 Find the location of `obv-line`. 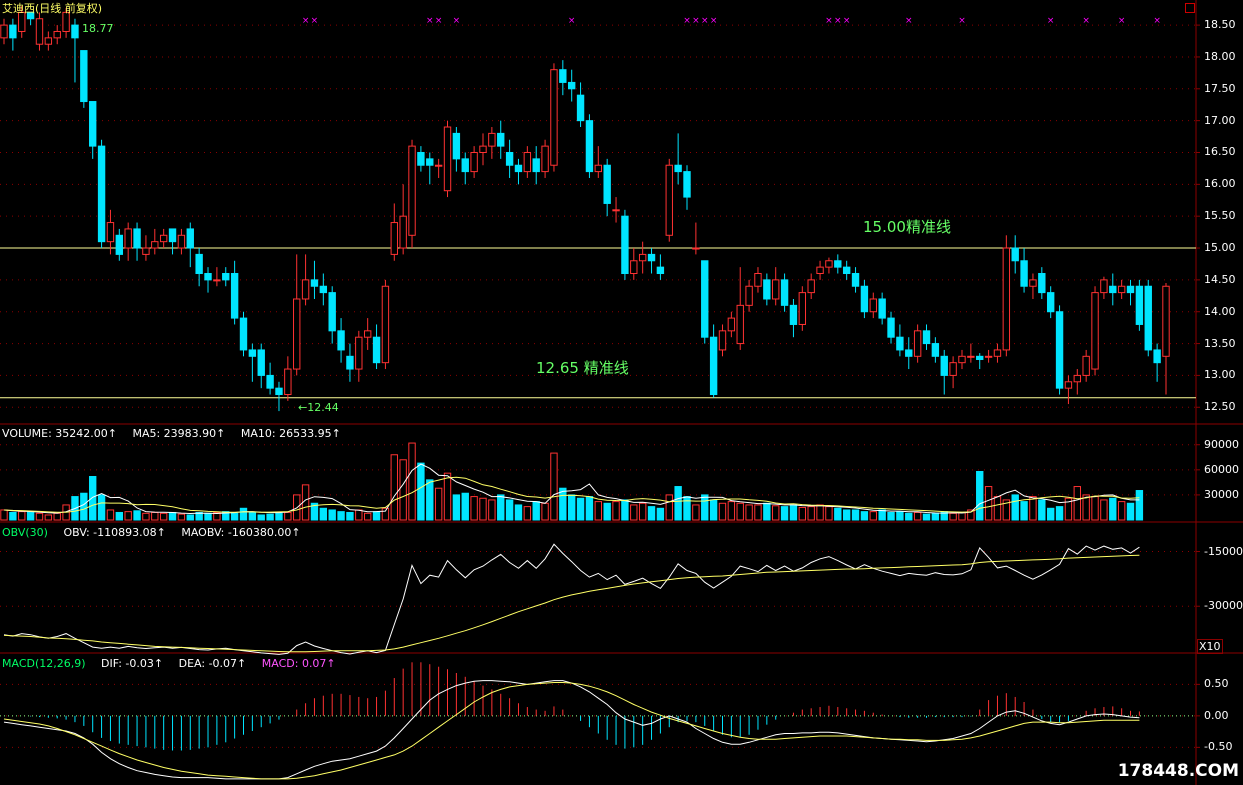

obv-line is located at coordinates (571, 599).